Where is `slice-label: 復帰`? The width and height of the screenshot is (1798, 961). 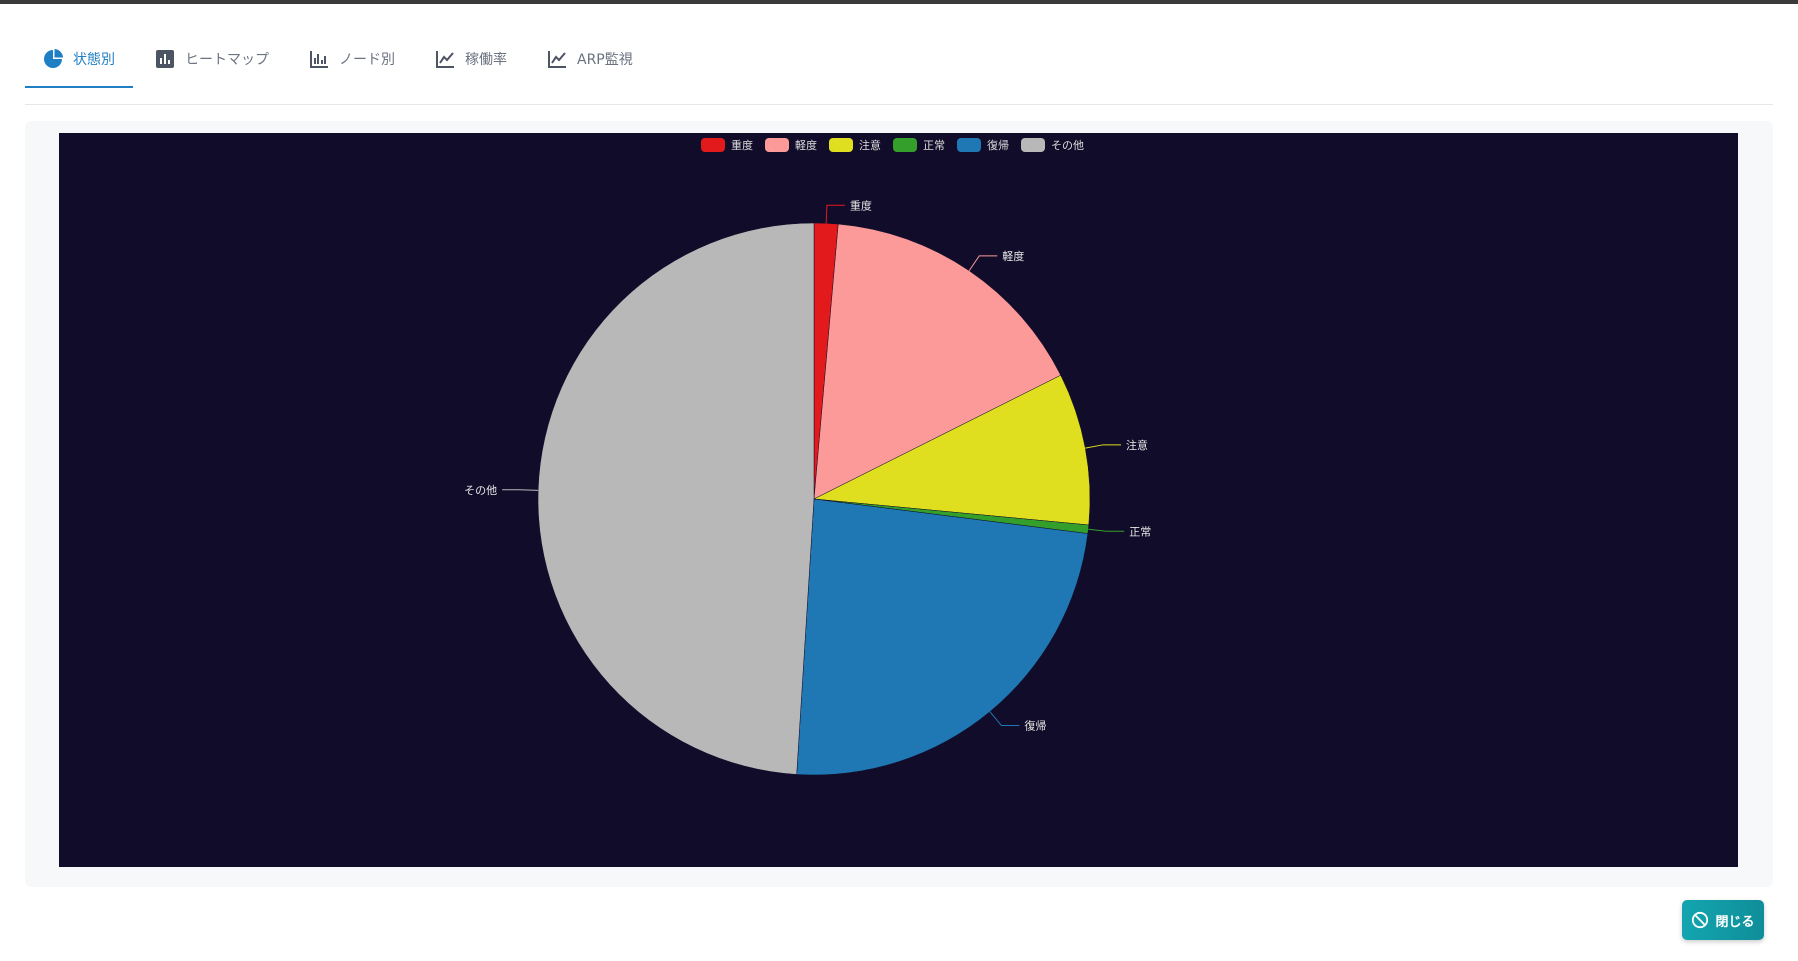
slice-label: 復帰 is located at coordinates (1035, 726).